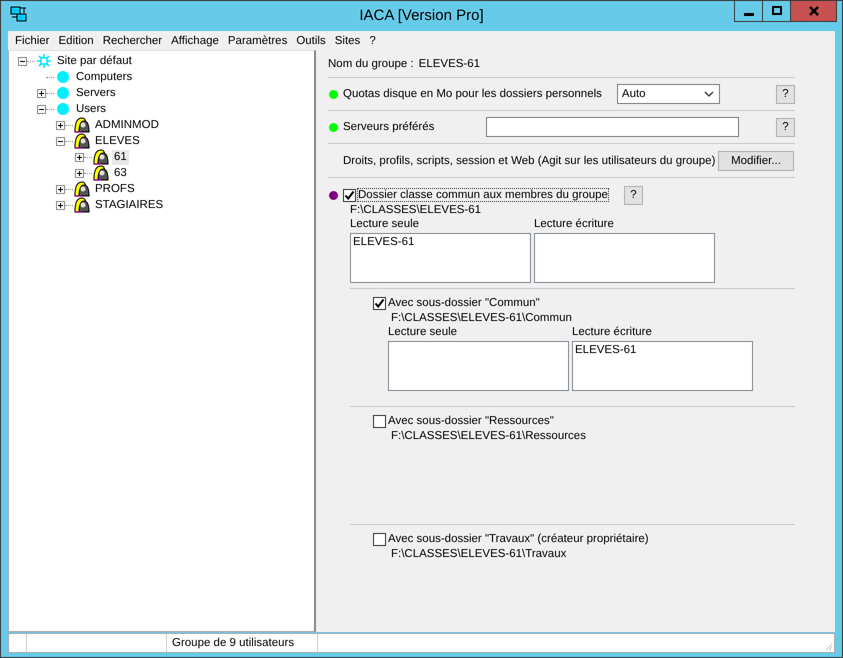 This screenshot has width=843, height=658. I want to click on close-icon, so click(814, 11).